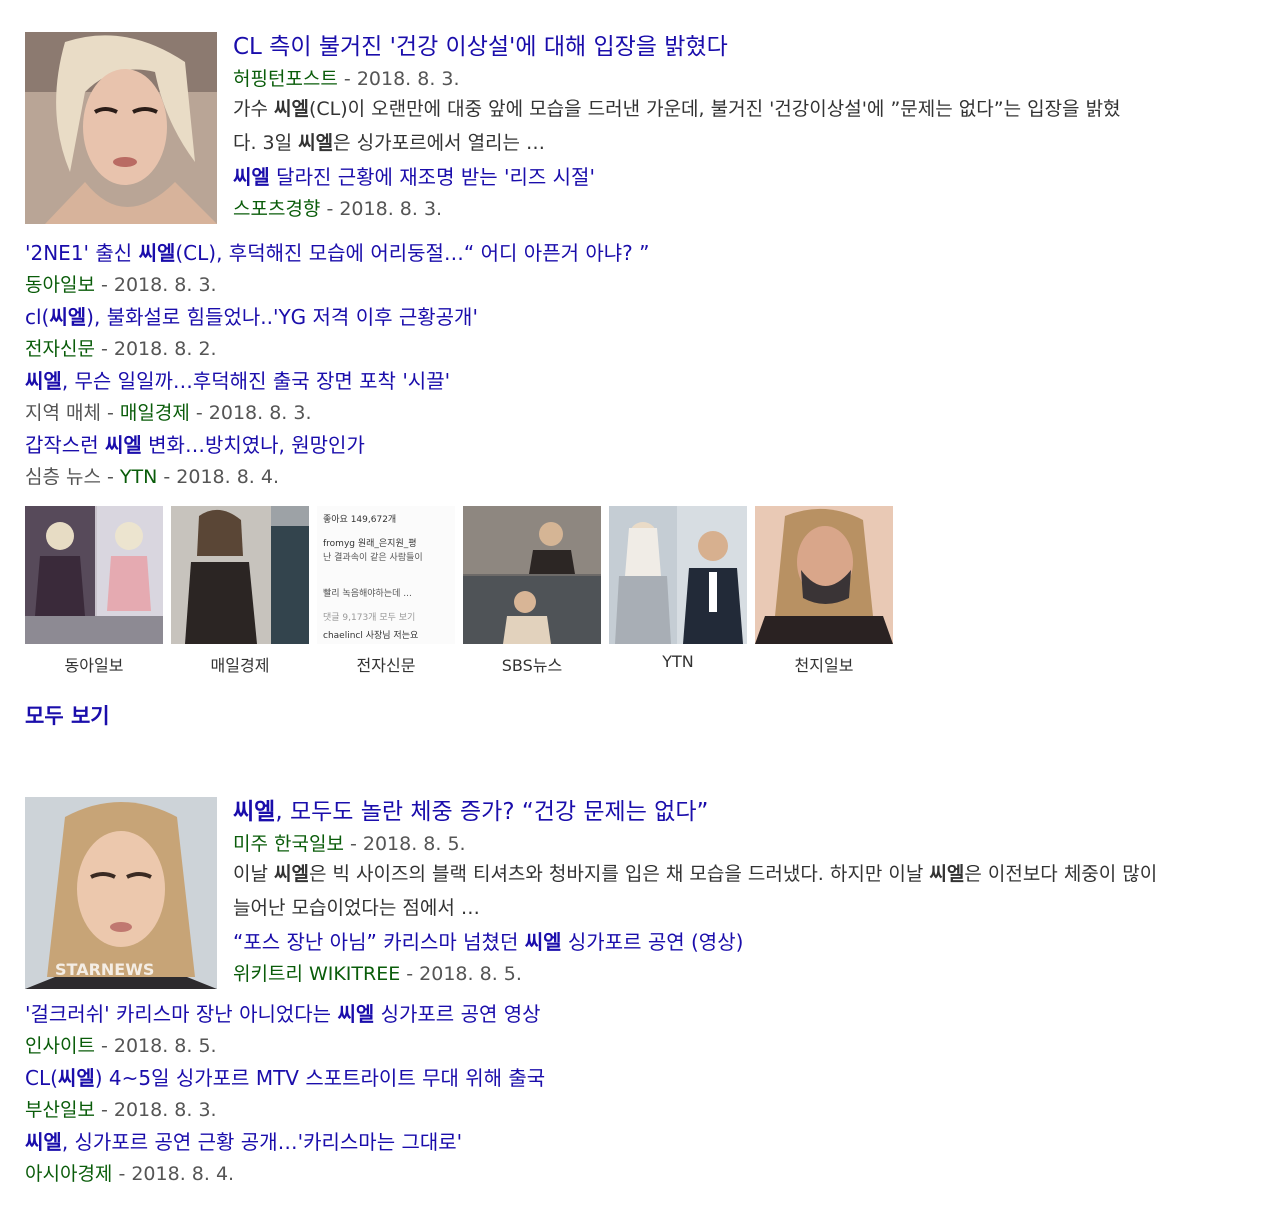 The image size is (1280, 1212). Describe the element at coordinates (729, 812) in the screenshot. I see `lead-title: 씨엘, 모두도 놀란 체중 증가? “건강 문제는 없다”` at that location.